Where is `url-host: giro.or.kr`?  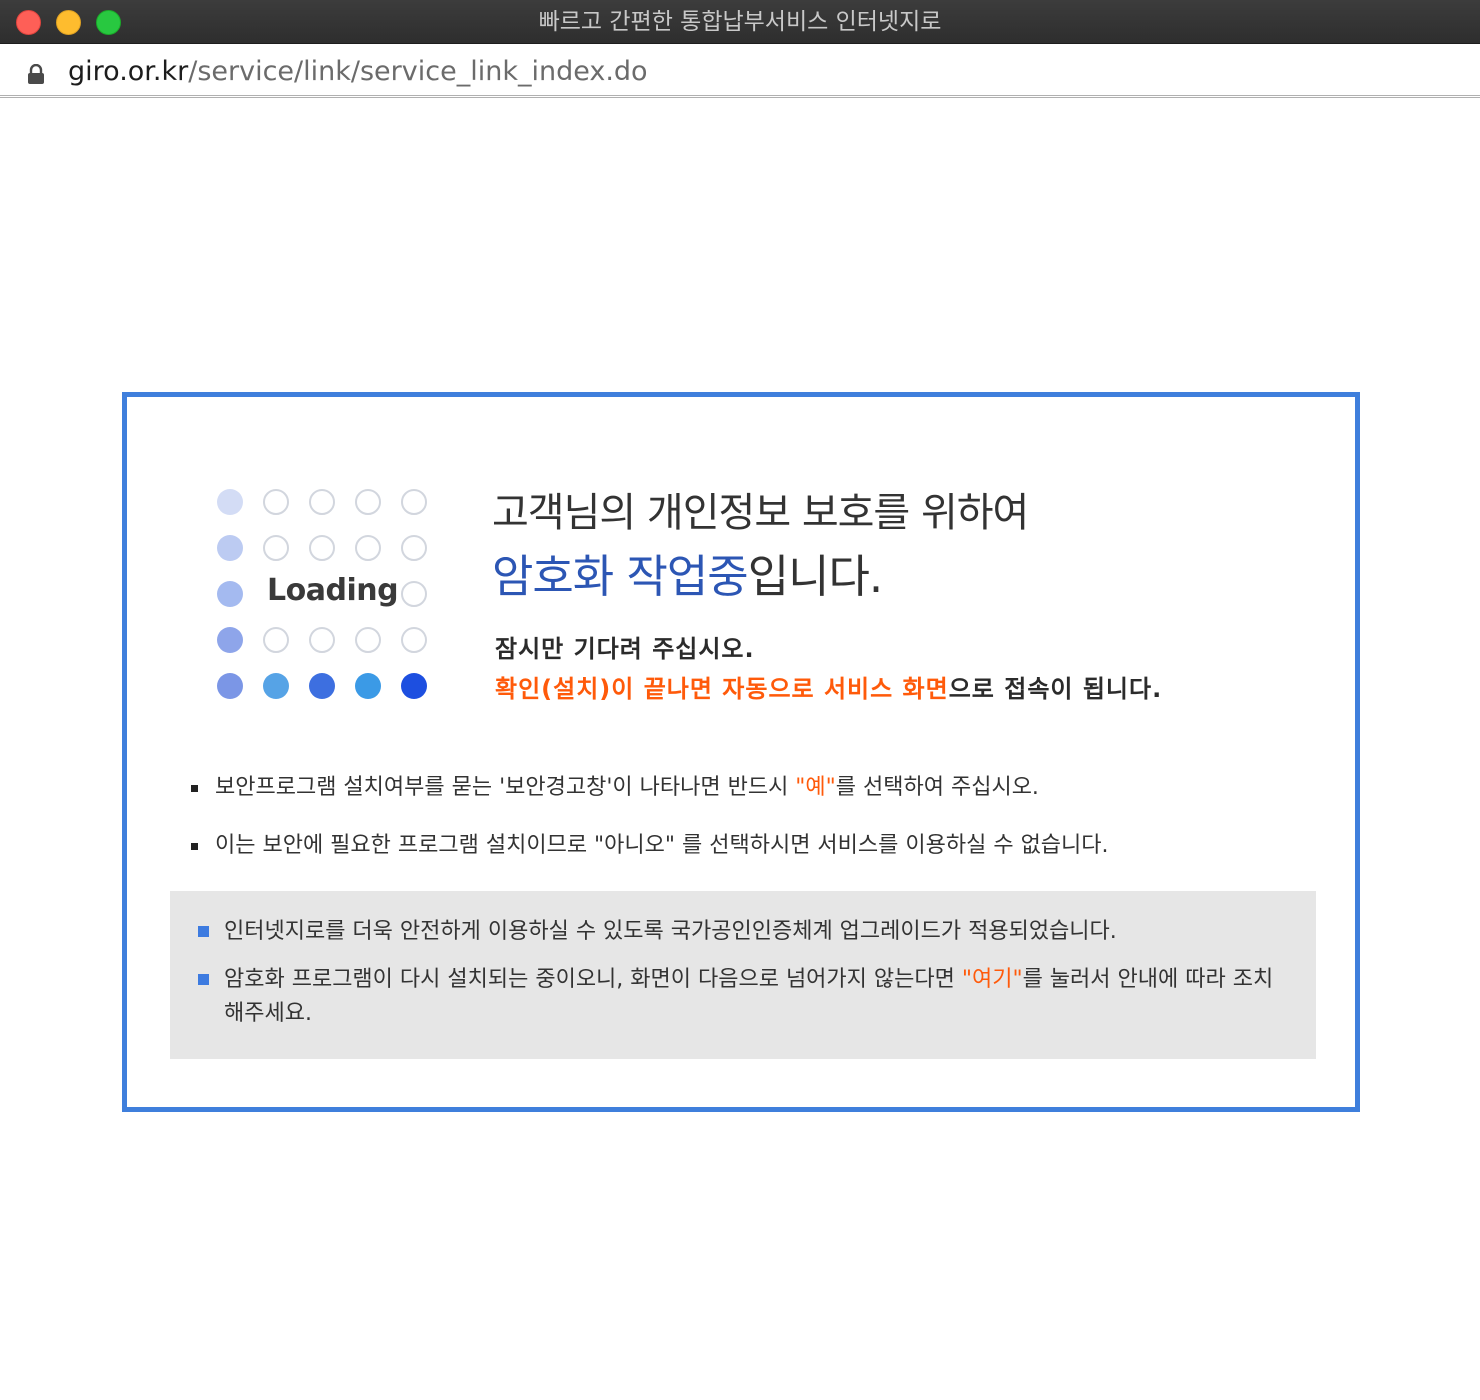 url-host: giro.or.kr is located at coordinates (128, 71).